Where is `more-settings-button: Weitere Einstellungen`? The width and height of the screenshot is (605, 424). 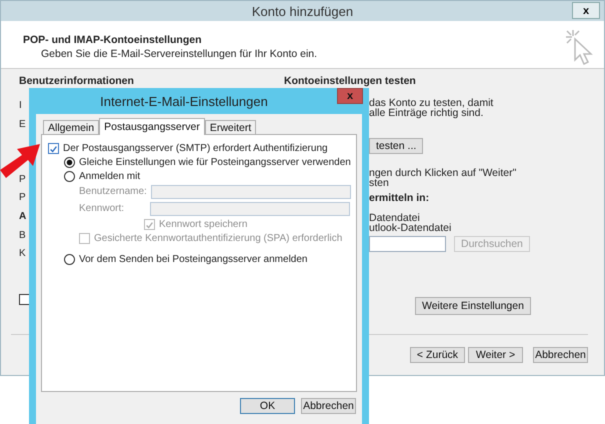
more-settings-button: Weitere Einstellungen is located at coordinates (473, 306).